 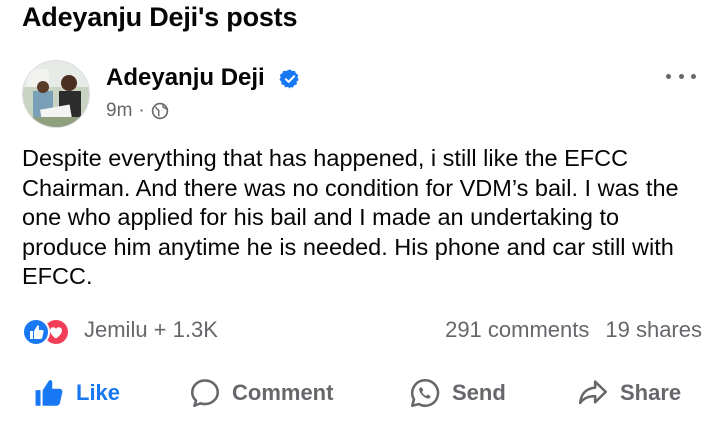 I want to click on comment-label: Comment, so click(x=283, y=392).